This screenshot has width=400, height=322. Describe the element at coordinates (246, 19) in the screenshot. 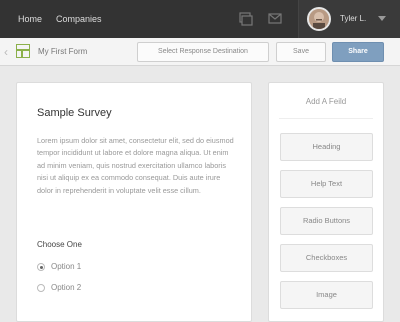

I see `inbox-icon` at that location.